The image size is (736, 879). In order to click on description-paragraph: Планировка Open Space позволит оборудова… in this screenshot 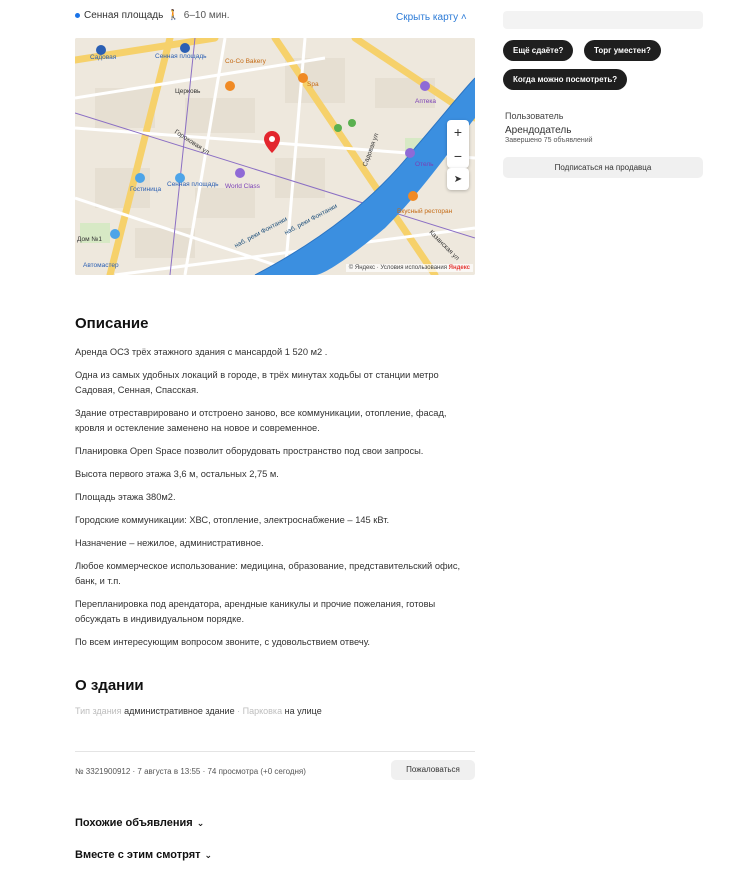, I will do `click(249, 451)`.